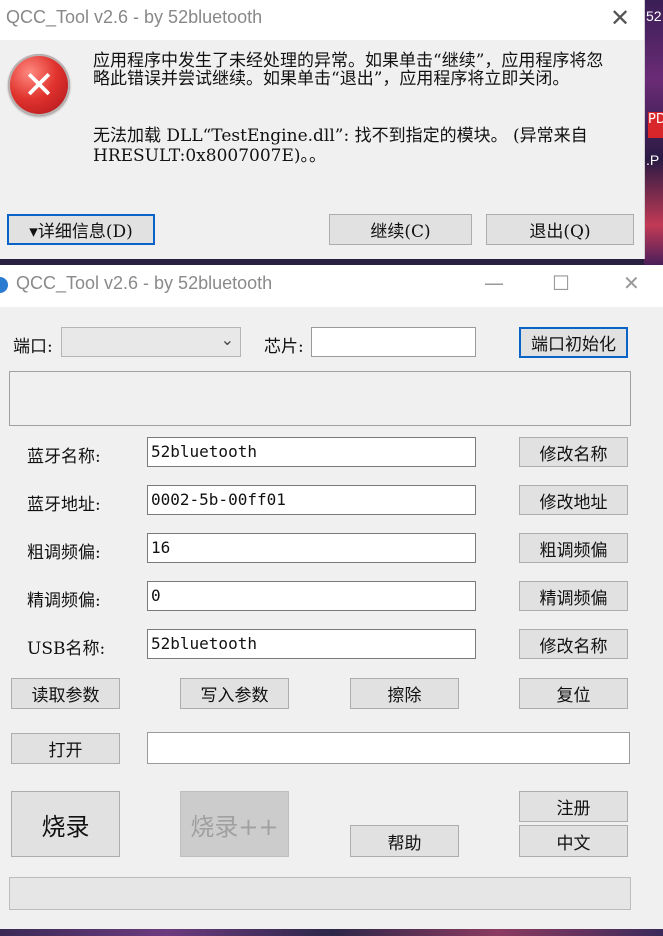 The image size is (663, 936). Describe the element at coordinates (33, 347) in the screenshot. I see `port-label: 端口:` at that location.